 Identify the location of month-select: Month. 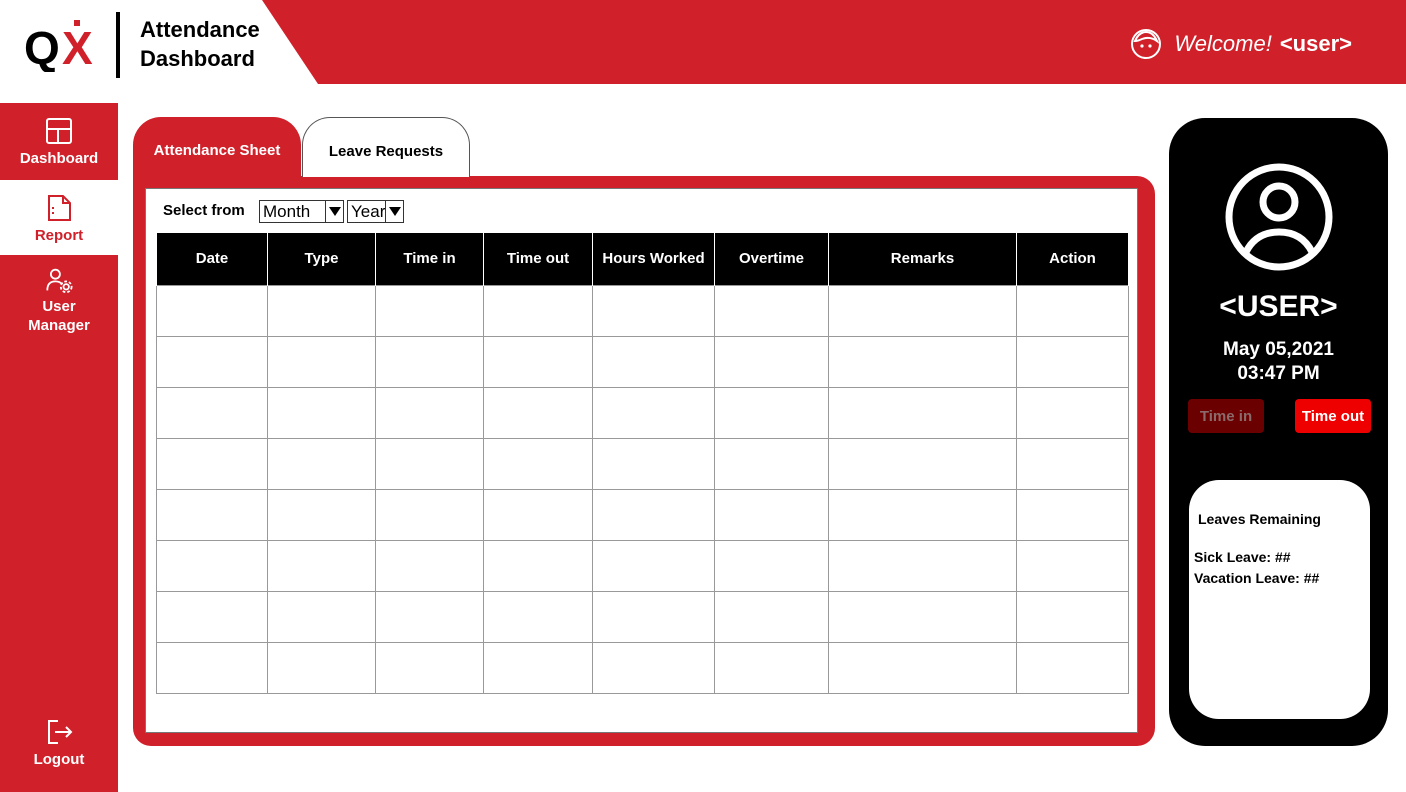
(301, 211).